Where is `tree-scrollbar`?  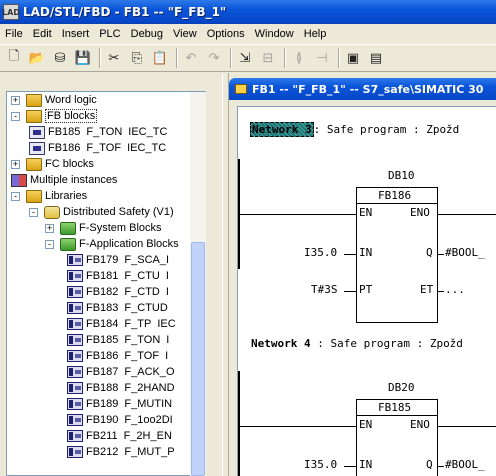
tree-scrollbar is located at coordinates (198, 284).